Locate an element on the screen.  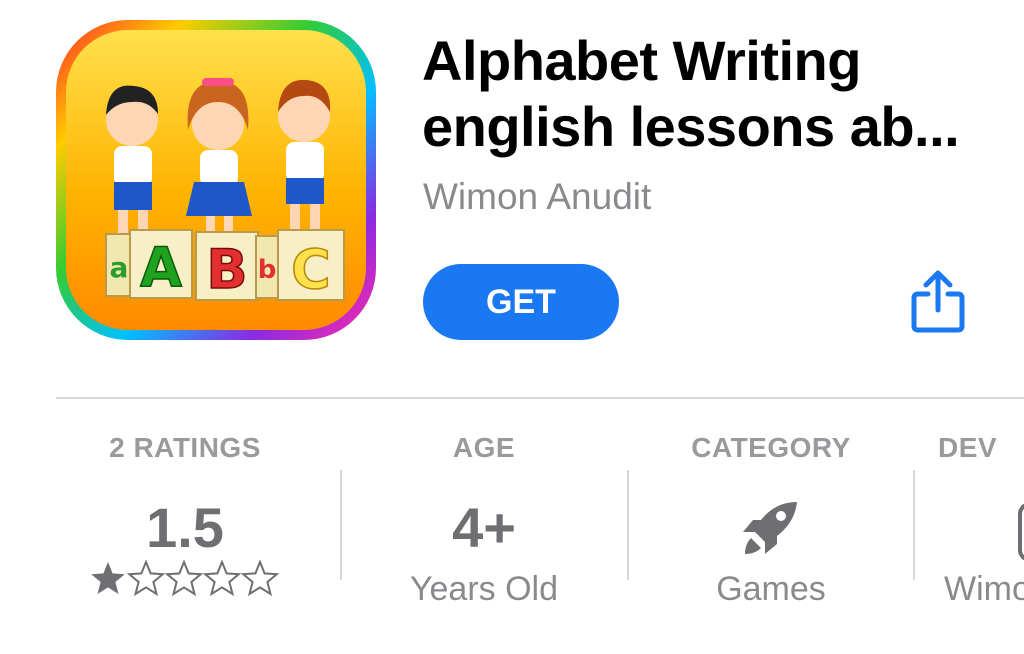
block-letter: a is located at coordinates (119, 267).